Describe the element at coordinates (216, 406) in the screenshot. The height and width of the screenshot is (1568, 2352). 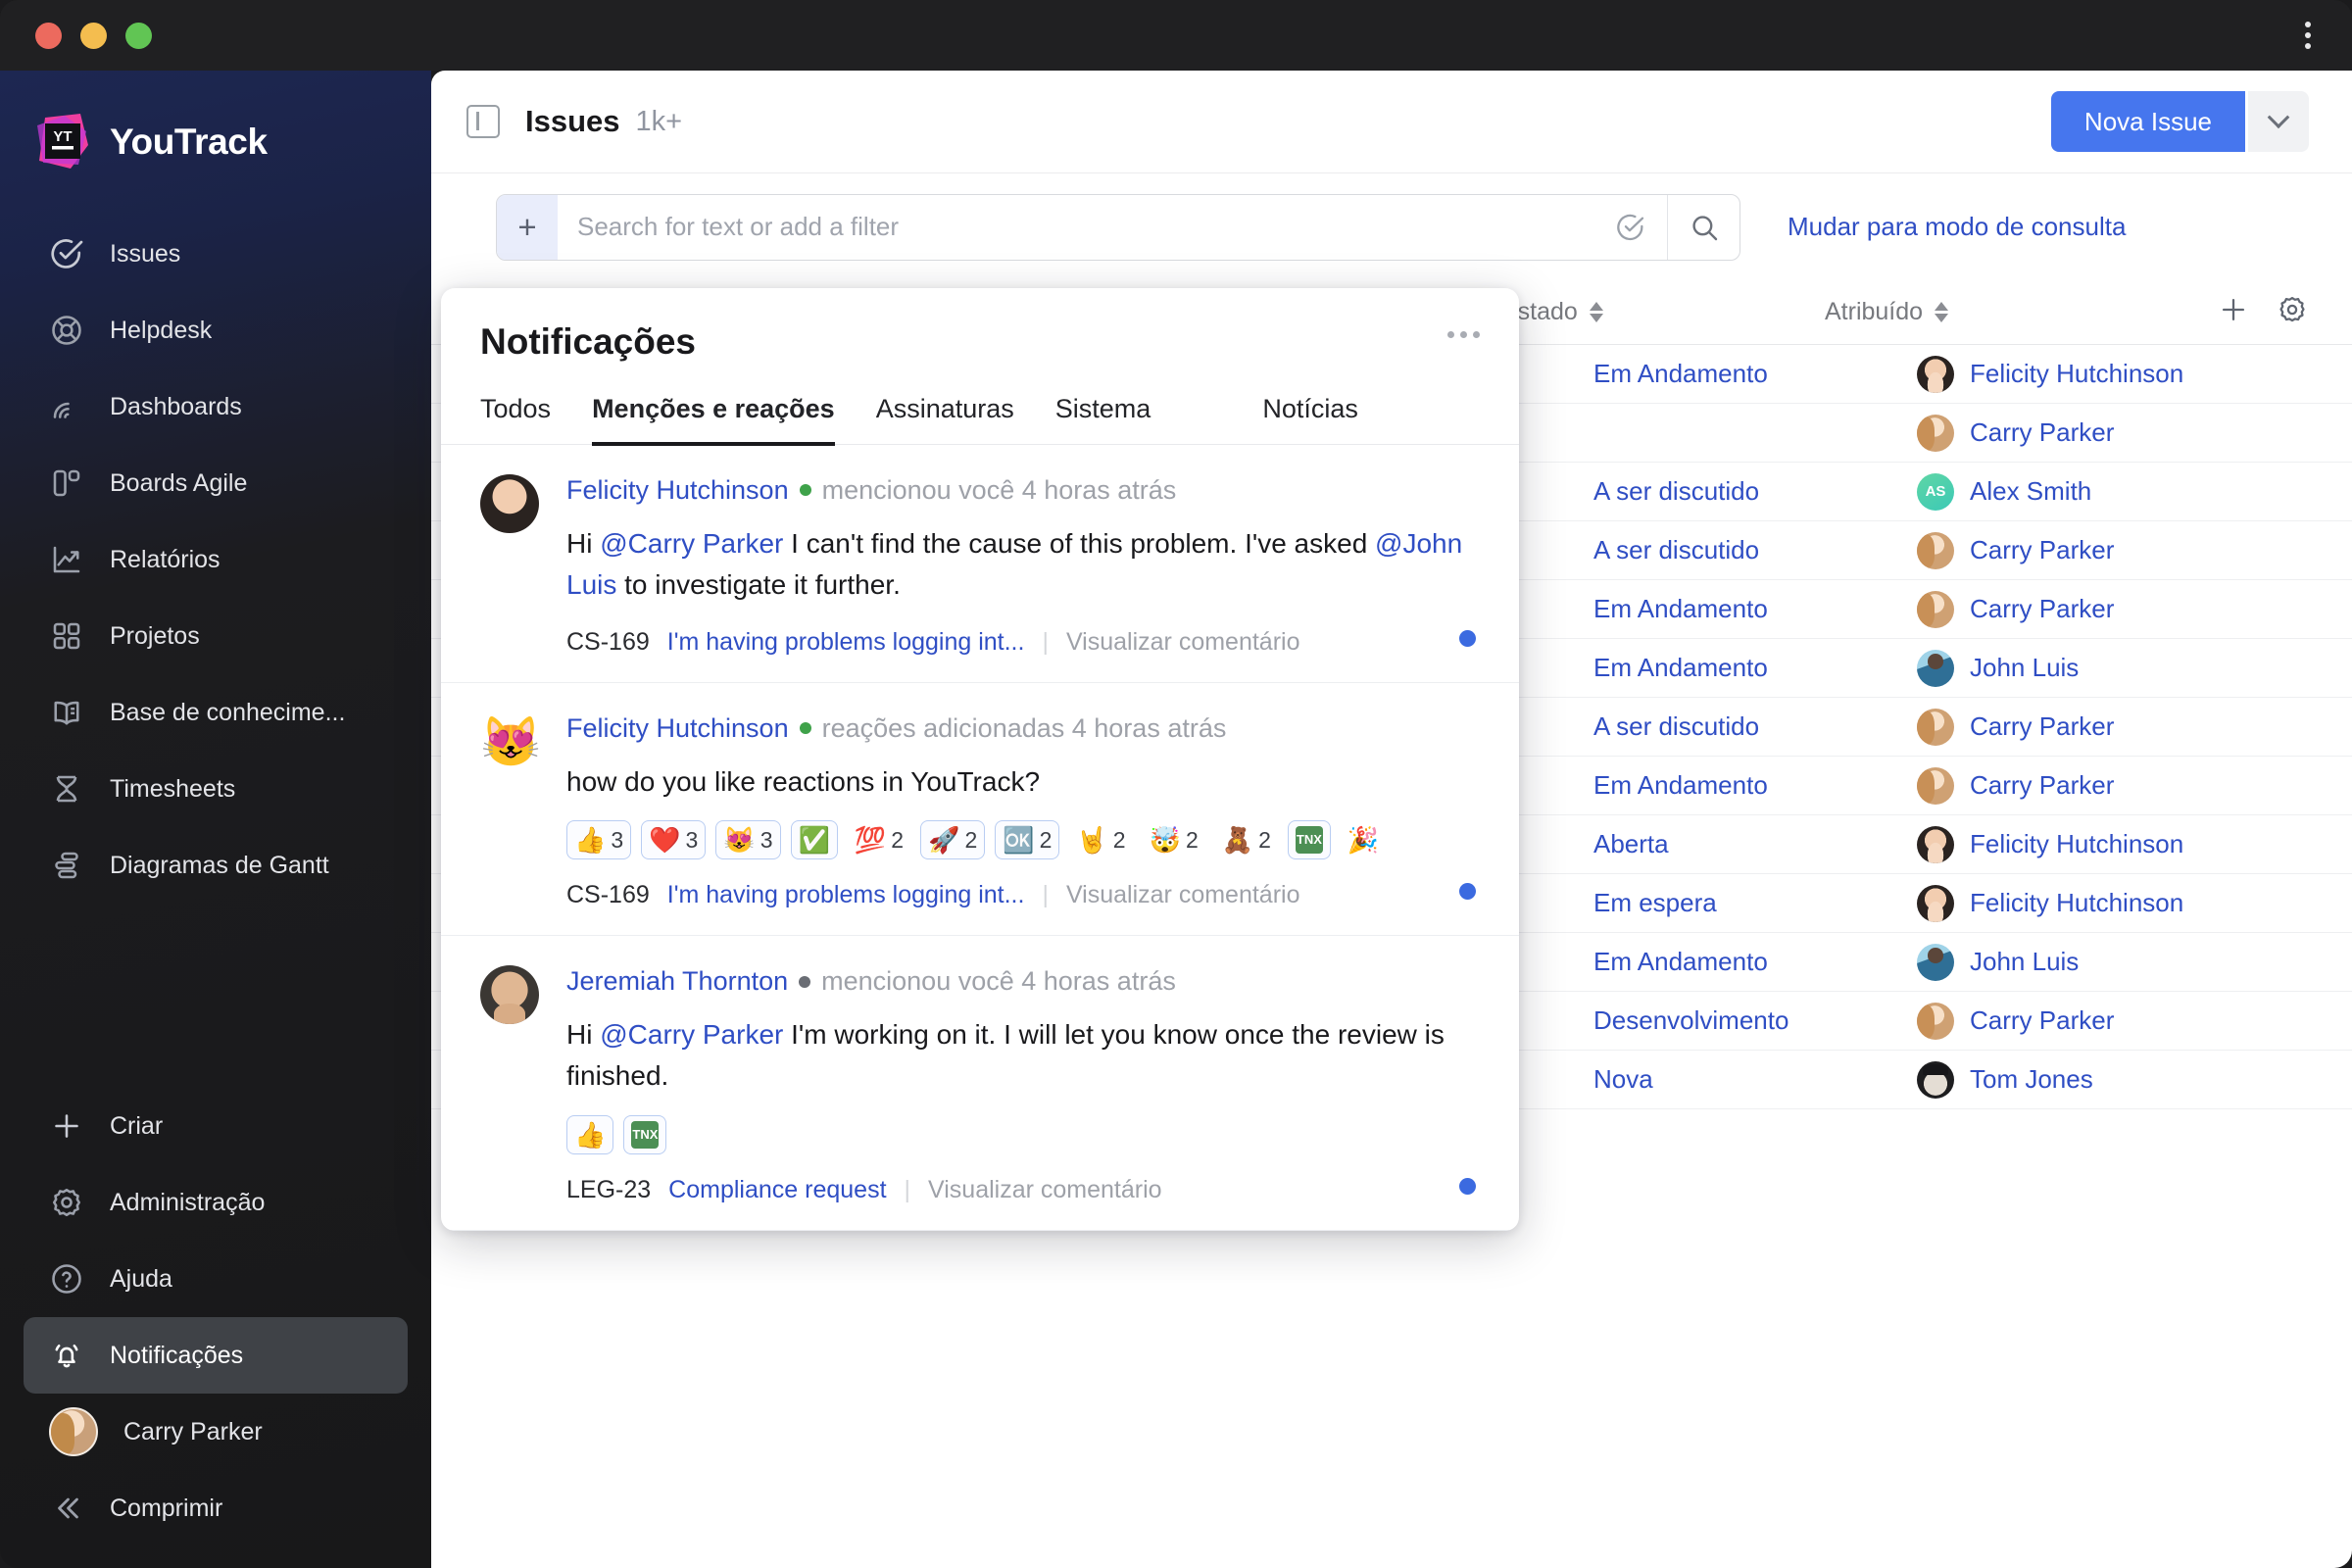
I see `sidebar-item-dashboards: Dashboards` at that location.